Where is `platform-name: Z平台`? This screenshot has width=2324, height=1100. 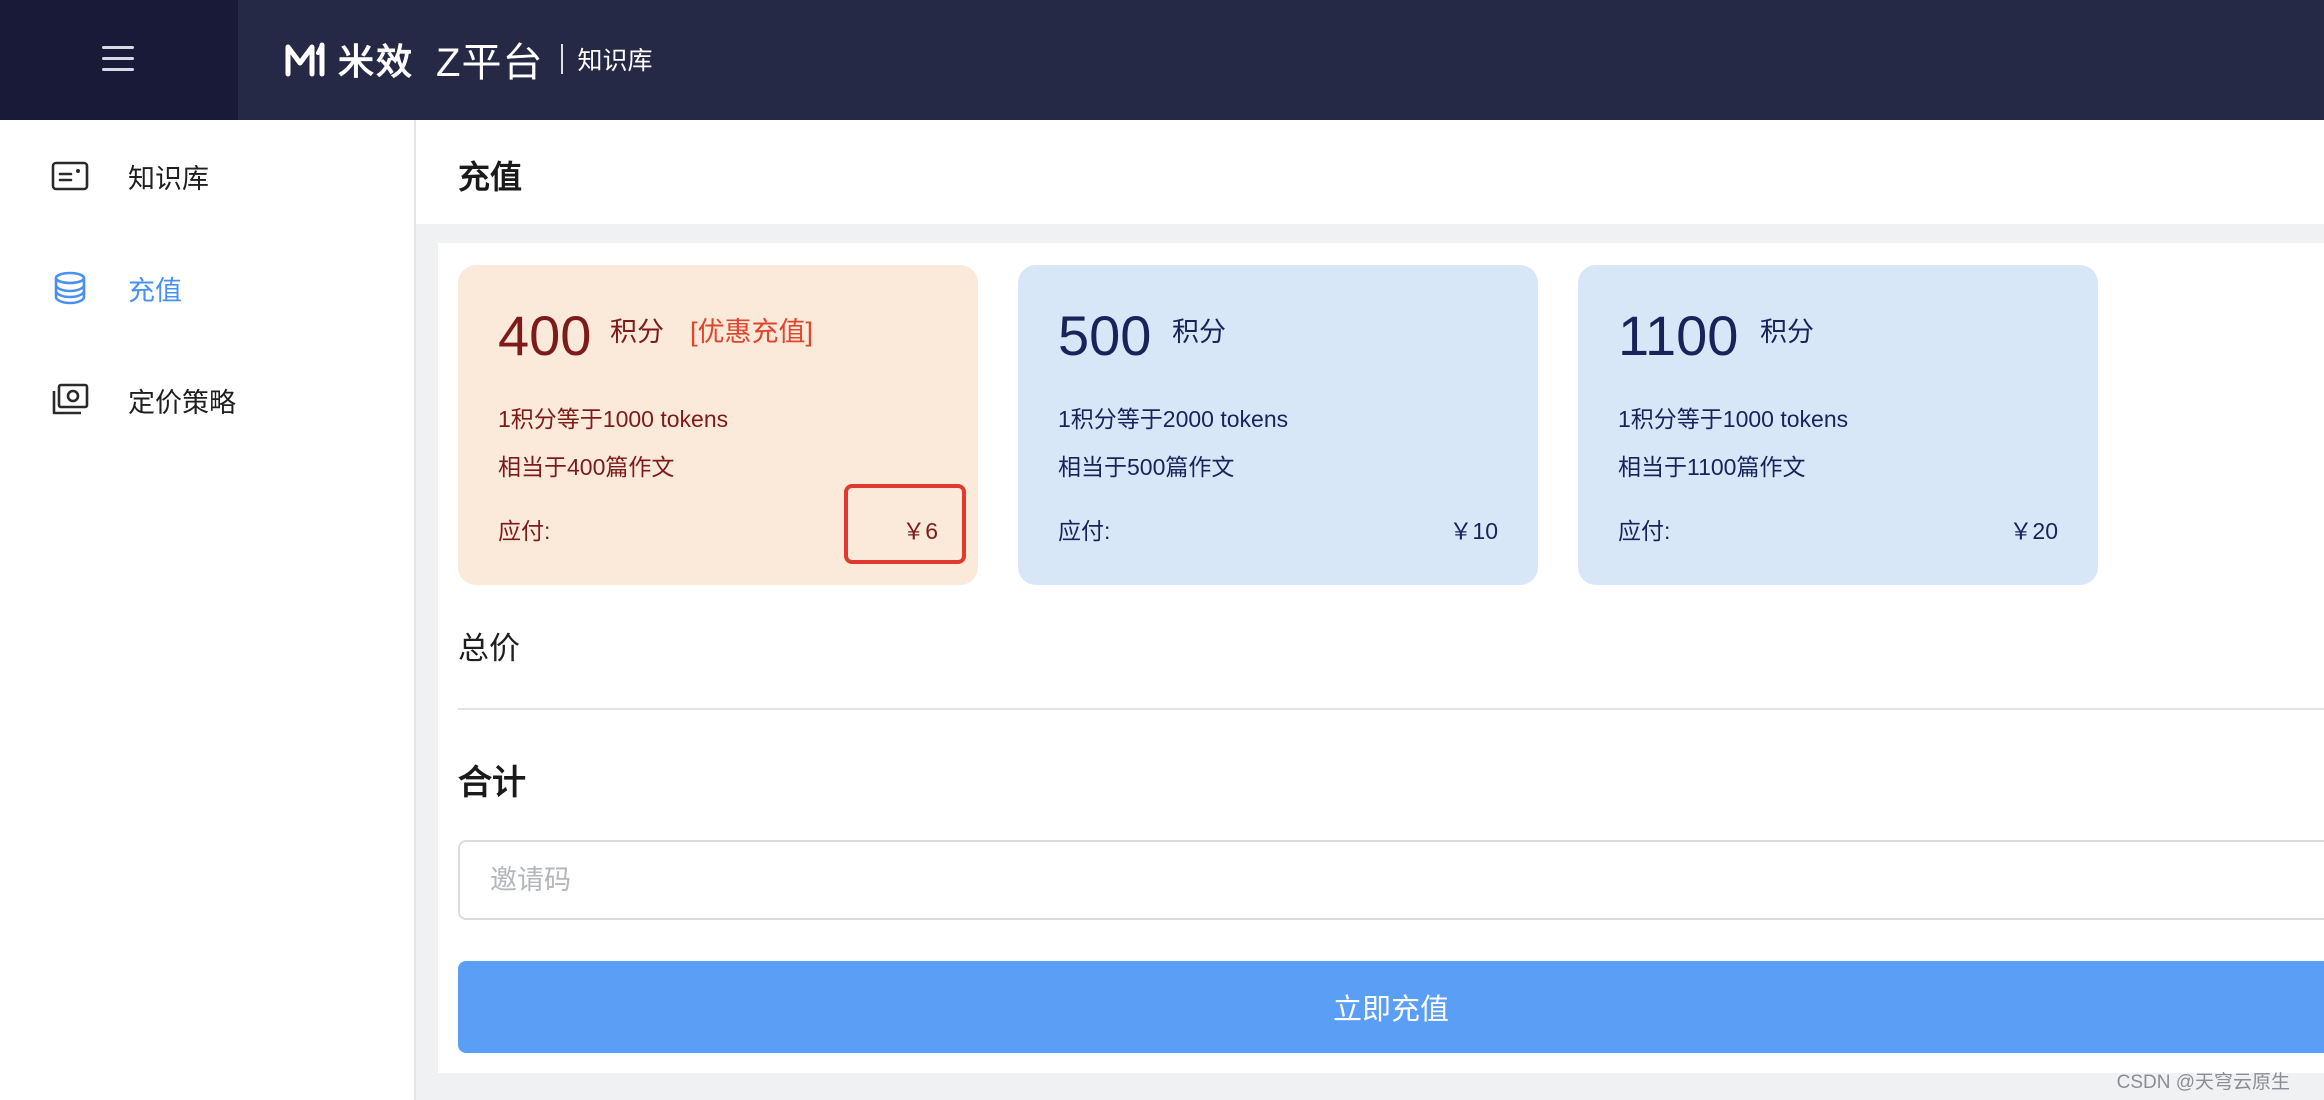
platform-name: Z平台 is located at coordinates (490, 63).